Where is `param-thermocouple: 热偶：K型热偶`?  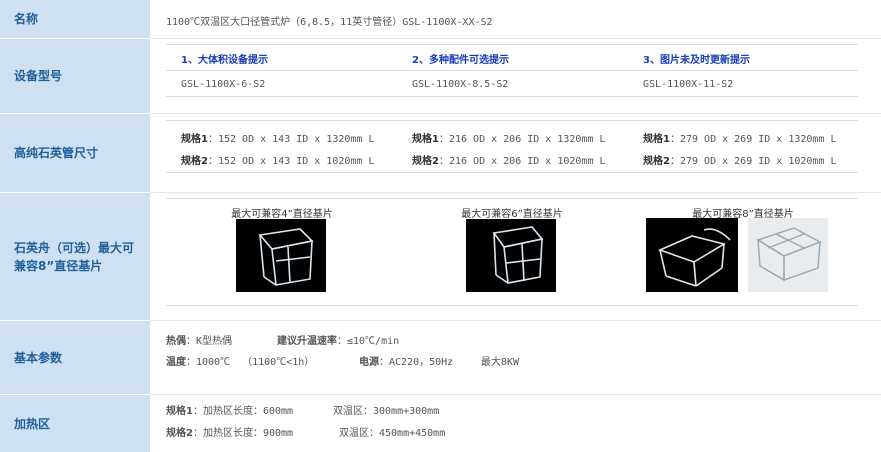 param-thermocouple: 热偶：K型热偶 is located at coordinates (199, 341).